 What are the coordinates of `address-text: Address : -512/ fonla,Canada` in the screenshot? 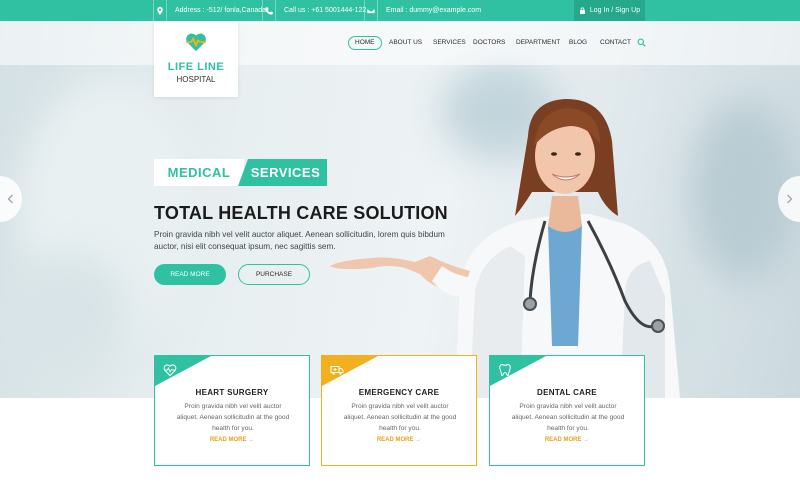 It's located at (221, 10).